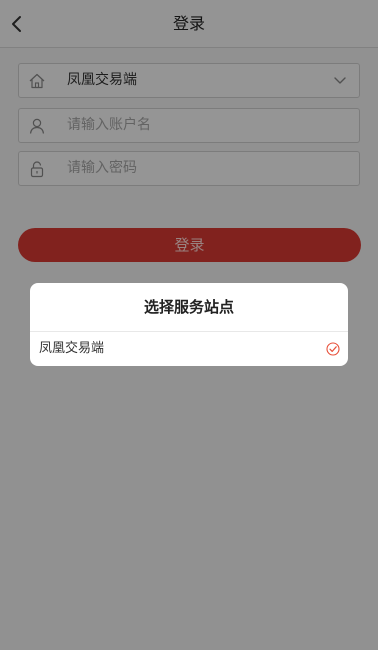 This screenshot has width=378, height=650. Describe the element at coordinates (72, 348) in the screenshot. I see `option-label: 凤凰交易端` at that location.